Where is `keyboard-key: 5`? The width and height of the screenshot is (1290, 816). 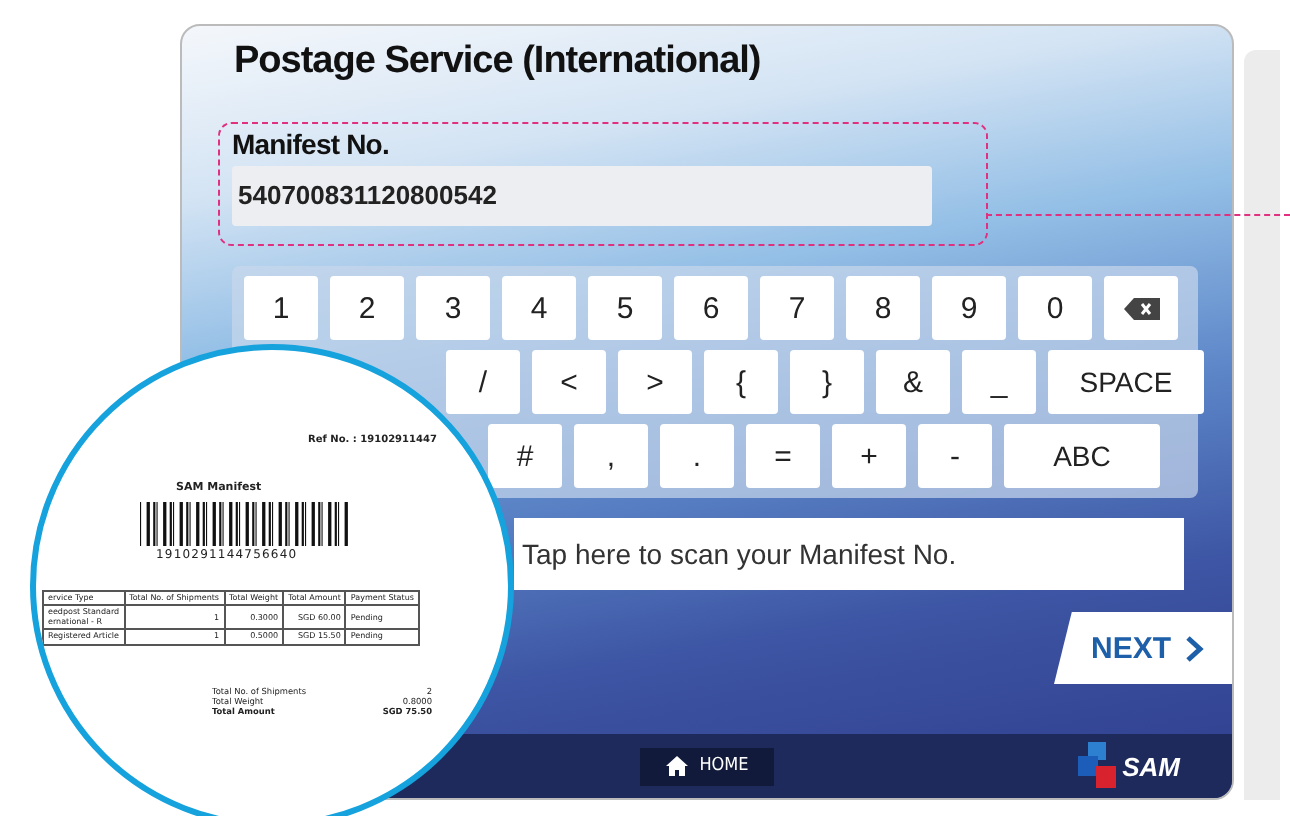
keyboard-key: 5 is located at coordinates (625, 308).